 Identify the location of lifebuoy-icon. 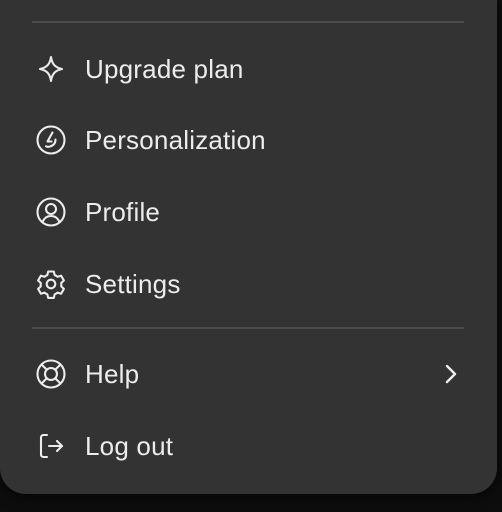
(51, 374).